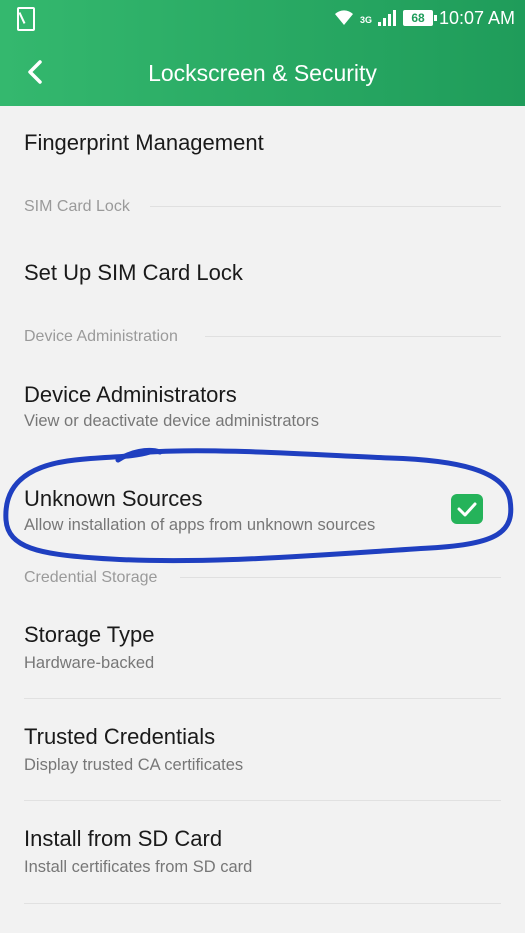  I want to click on network-type: 3G, so click(366, 20).